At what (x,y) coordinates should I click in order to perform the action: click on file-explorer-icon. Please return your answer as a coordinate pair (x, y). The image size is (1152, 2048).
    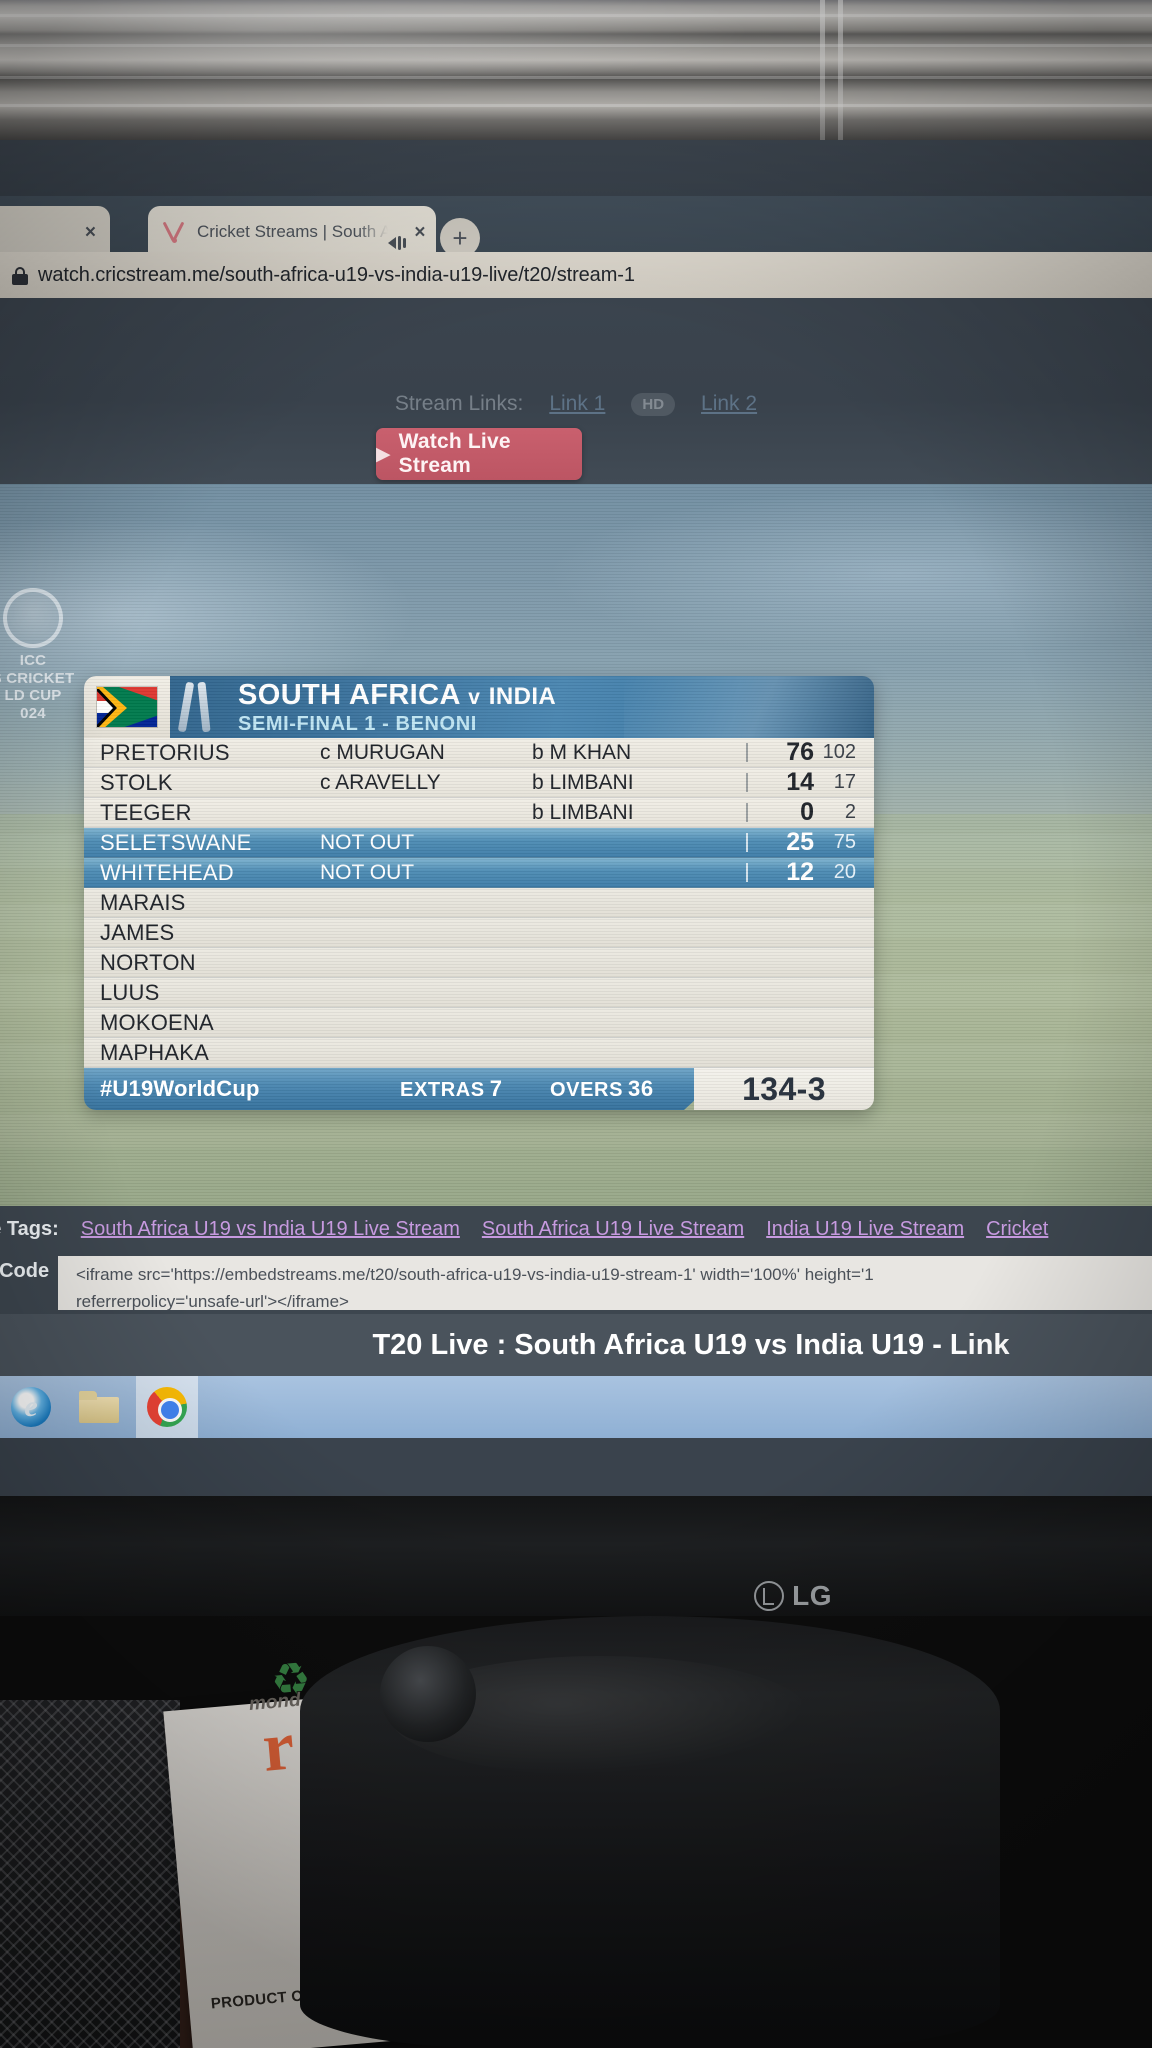
    Looking at the image, I should click on (99, 1407).